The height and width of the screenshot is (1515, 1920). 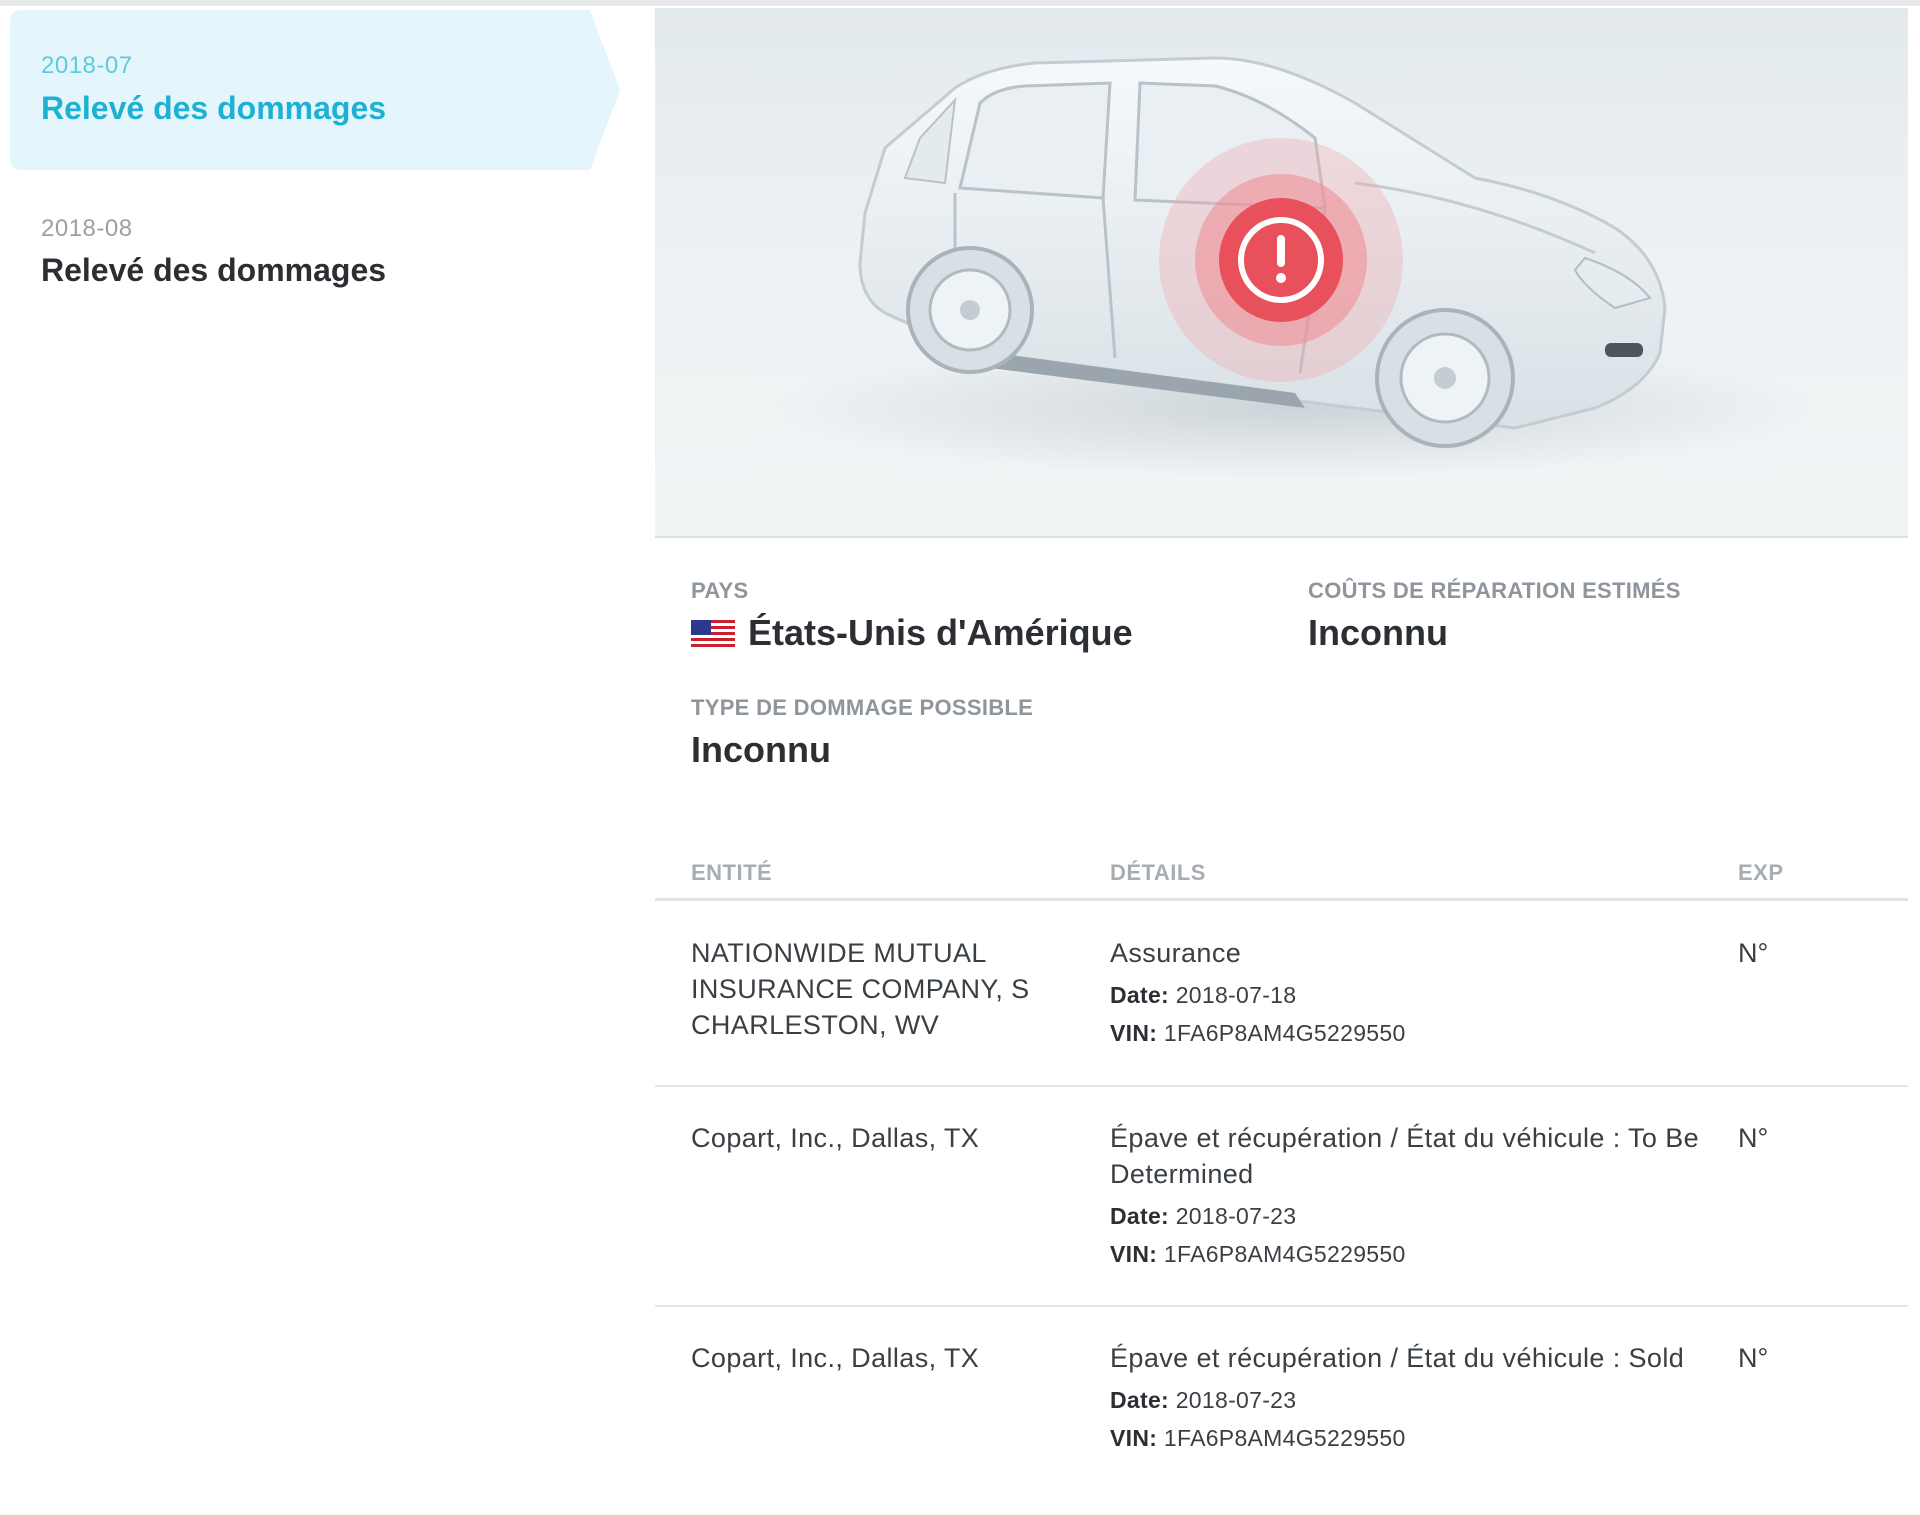 What do you see at coordinates (1236, 995) in the screenshot?
I see `date-value: 2018-07-18` at bounding box center [1236, 995].